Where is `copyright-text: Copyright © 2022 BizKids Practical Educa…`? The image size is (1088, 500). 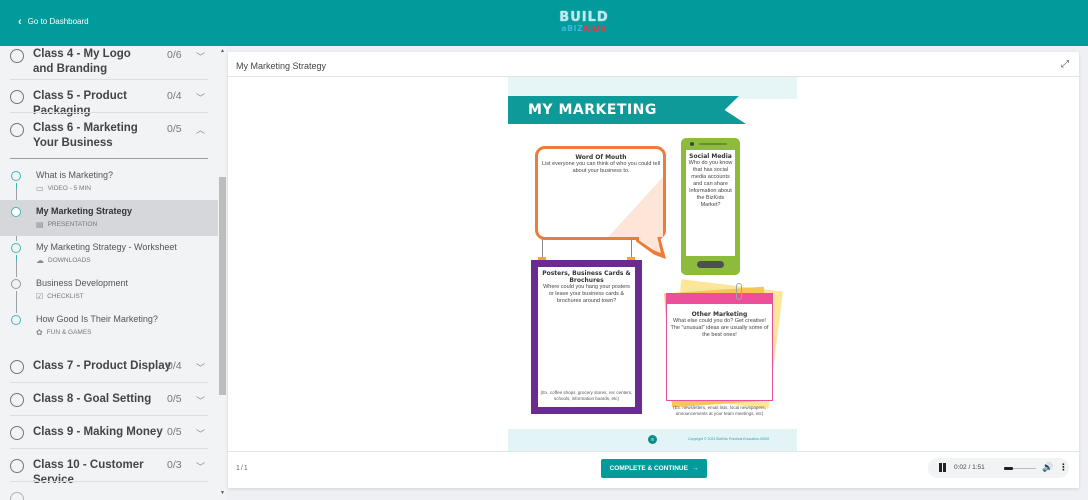
copyright-text: Copyright © 2022 BizKids Practical Educa… is located at coordinates (729, 439).